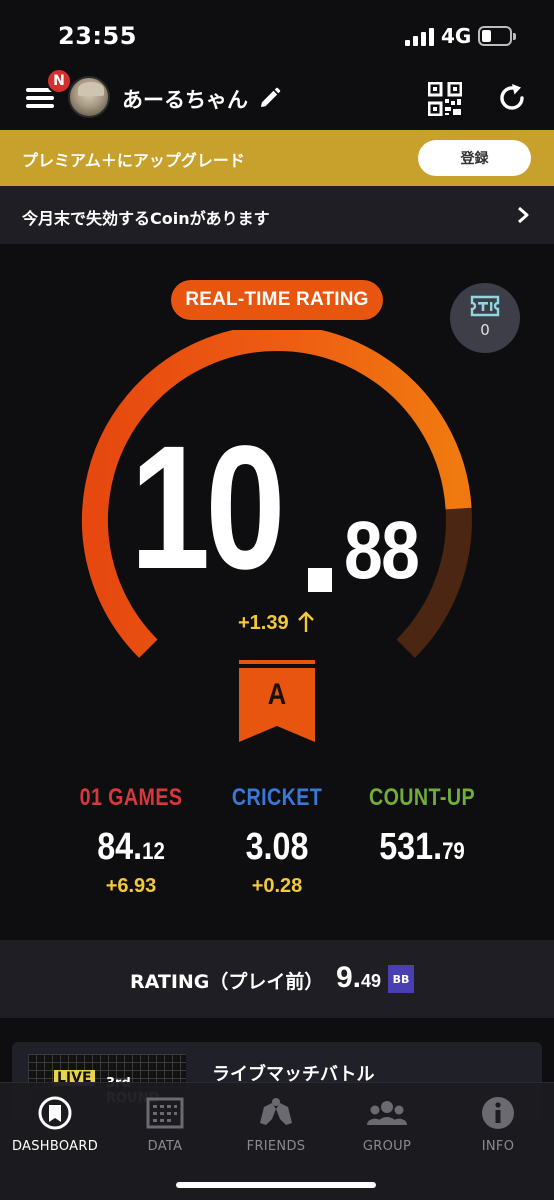  Describe the element at coordinates (382, 550) in the screenshot. I see `rating-value-dec: 88` at that location.